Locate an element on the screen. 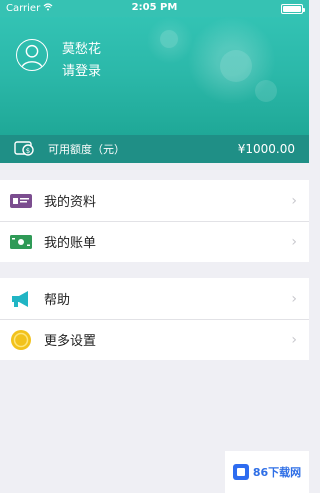 This screenshot has width=320, height=493. menu-item-help: 帮助 › is located at coordinates (154, 298).